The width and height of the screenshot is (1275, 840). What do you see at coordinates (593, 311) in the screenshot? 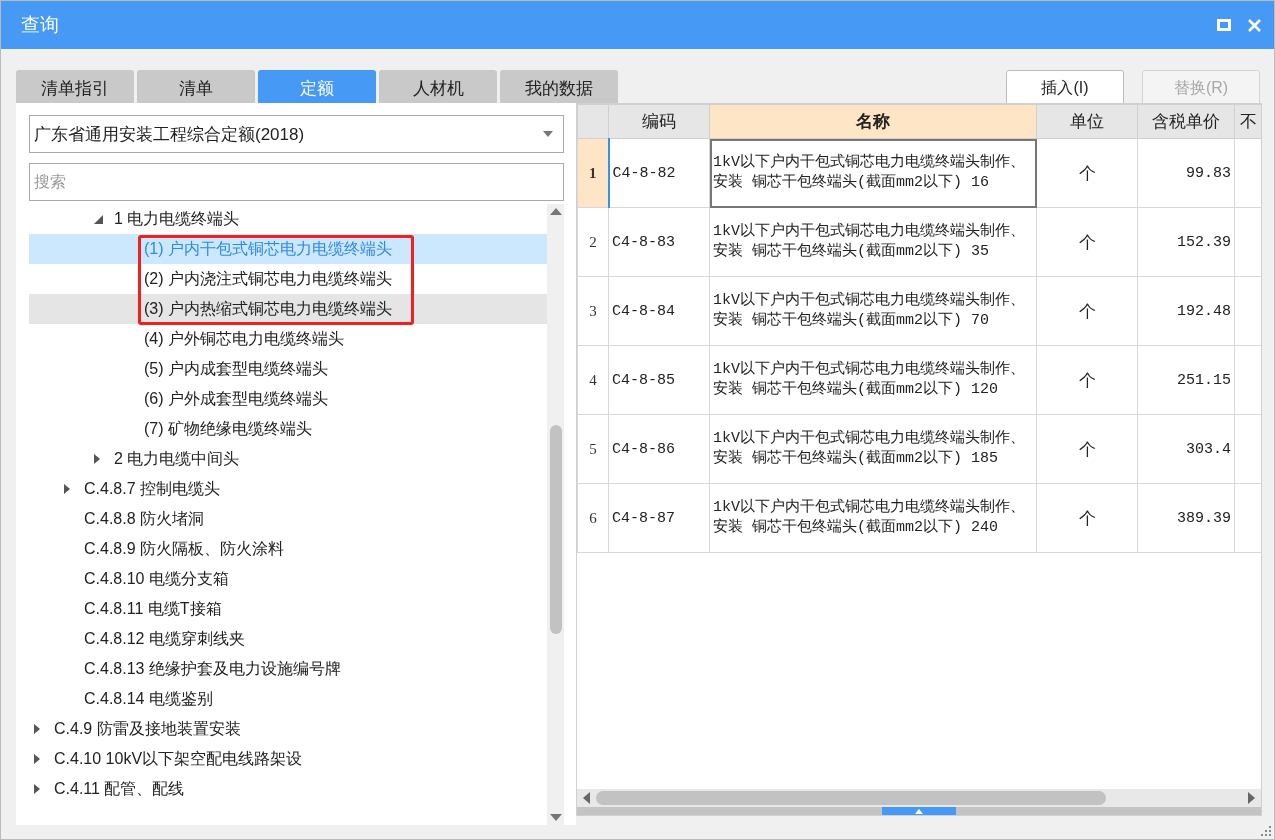
I see `row-number: 3` at bounding box center [593, 311].